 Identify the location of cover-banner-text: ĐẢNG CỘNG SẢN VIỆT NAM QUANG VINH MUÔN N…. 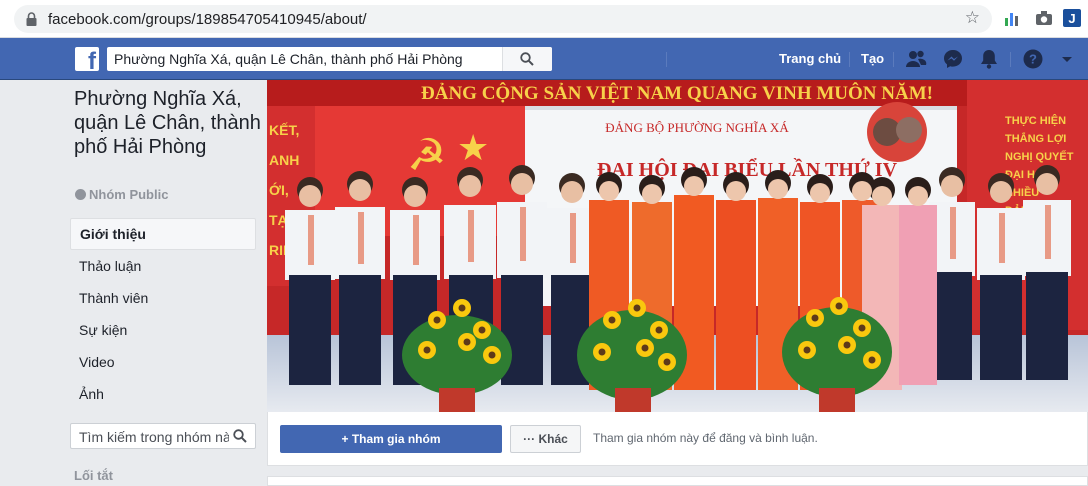
(677, 93).